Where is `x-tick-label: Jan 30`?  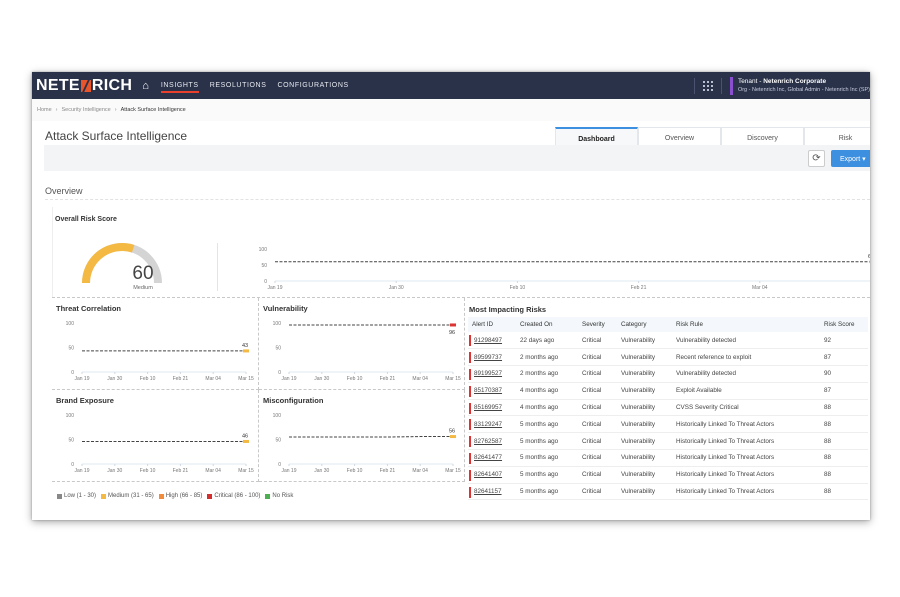 x-tick-label: Jan 30 is located at coordinates (114, 379).